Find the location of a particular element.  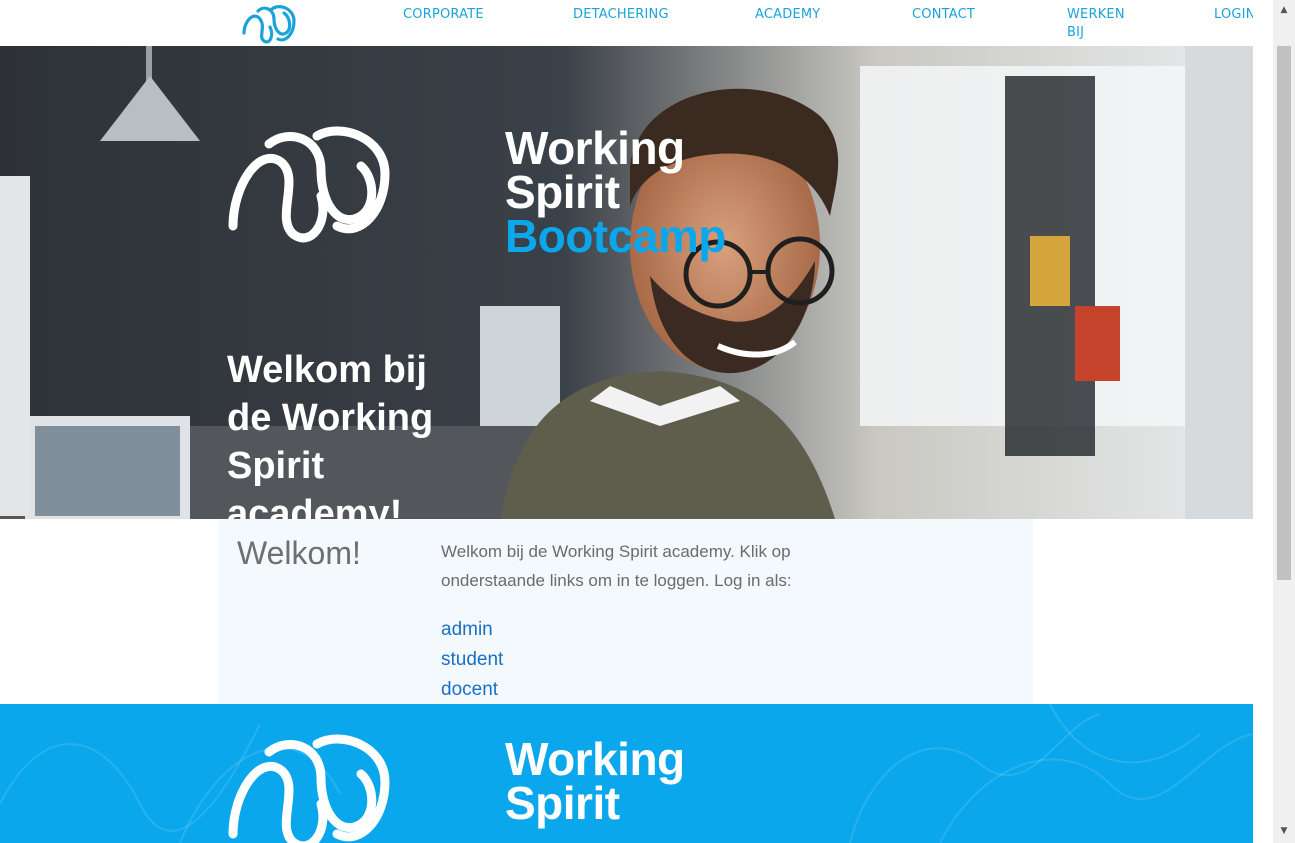

footer-brand-line1: Working is located at coordinates (595, 759).